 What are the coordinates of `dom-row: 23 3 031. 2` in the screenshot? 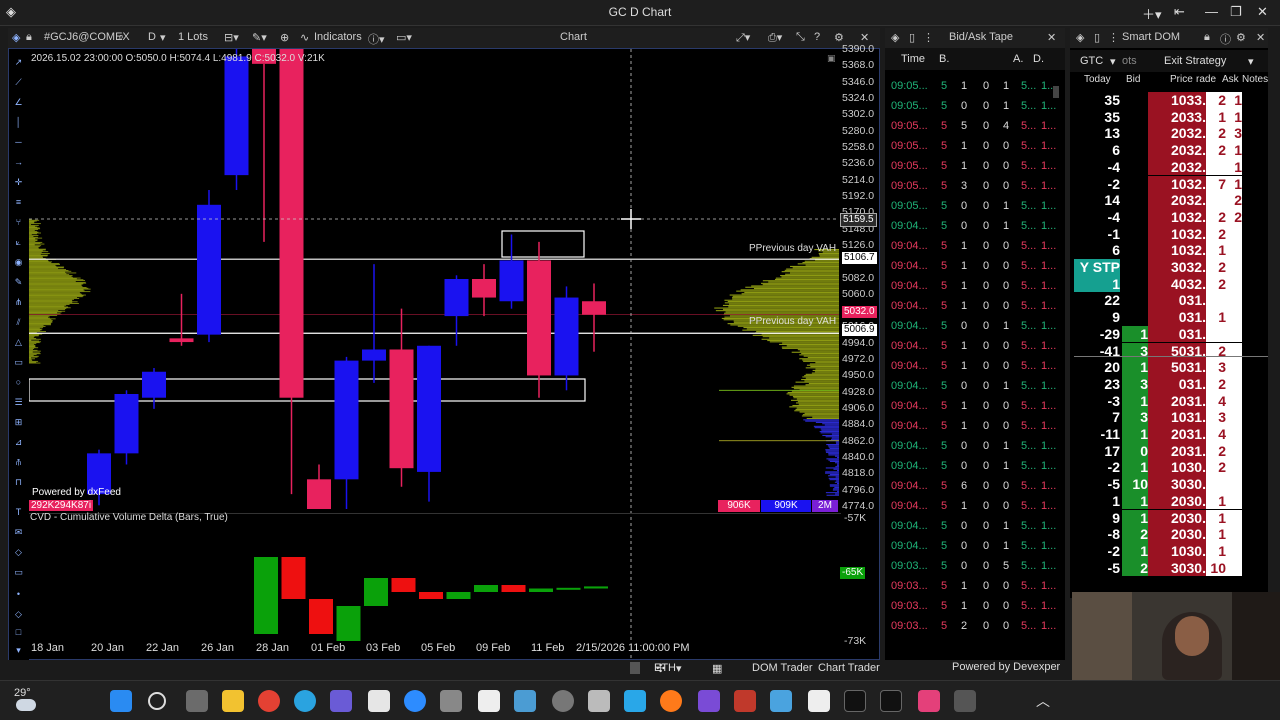 It's located at (1157, 384).